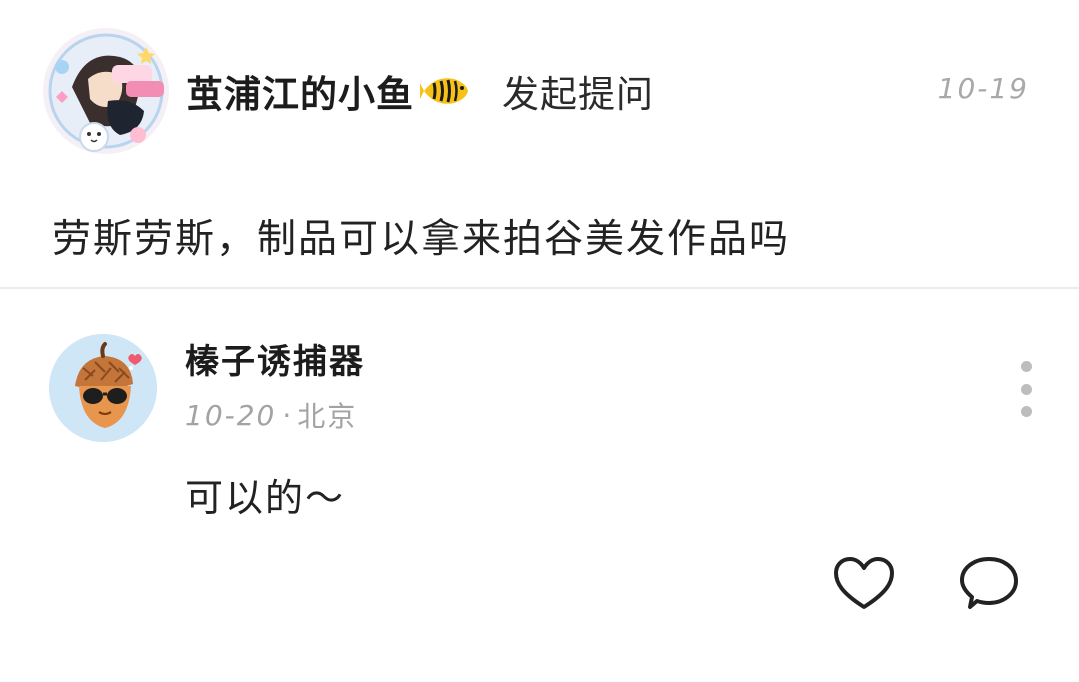 The width and height of the screenshot is (1079, 682). What do you see at coordinates (265, 498) in the screenshot?
I see `answer-text: 可以的～` at bounding box center [265, 498].